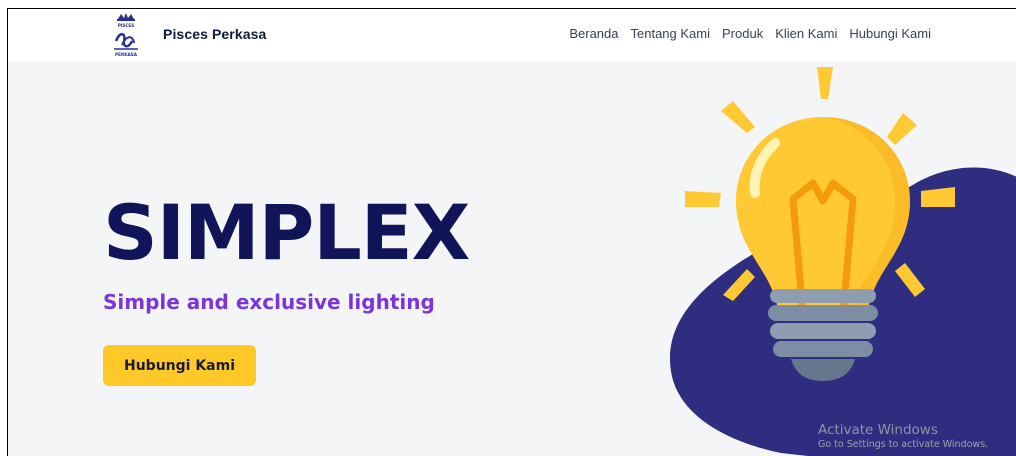 The width and height of the screenshot is (1016, 456). What do you see at coordinates (903, 444) in the screenshot?
I see `watermark-subtitle: Go to Settings to activate Windows.` at bounding box center [903, 444].